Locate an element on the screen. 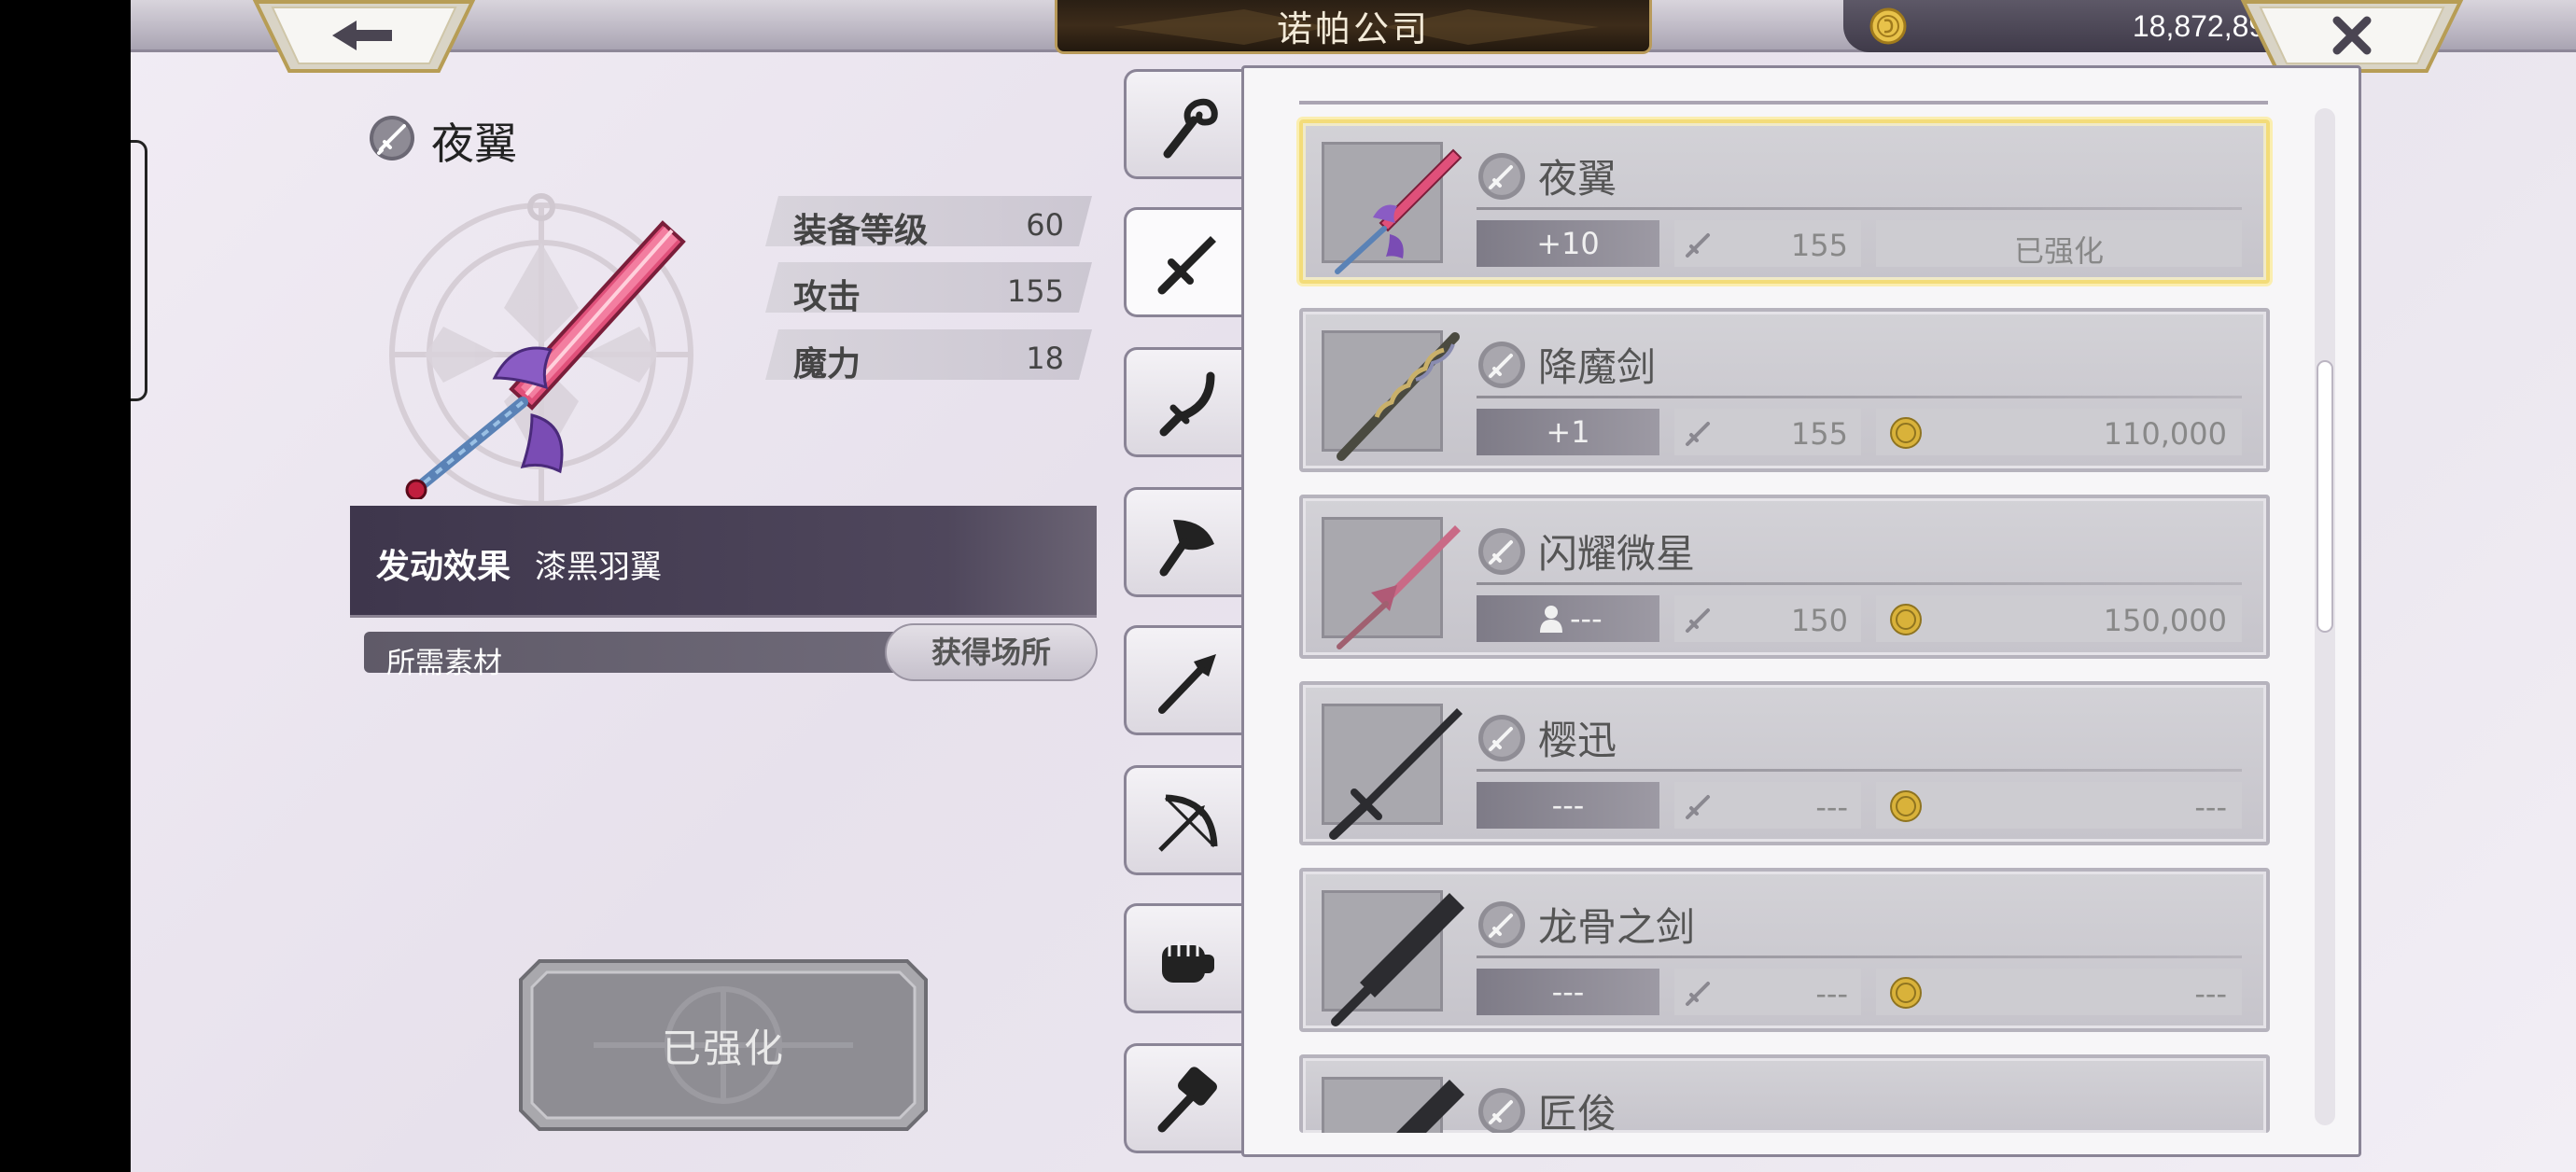 The width and height of the screenshot is (2576, 1172). weapon-card: 闪耀微星 --- 150 150,000 is located at coordinates (1784, 577).